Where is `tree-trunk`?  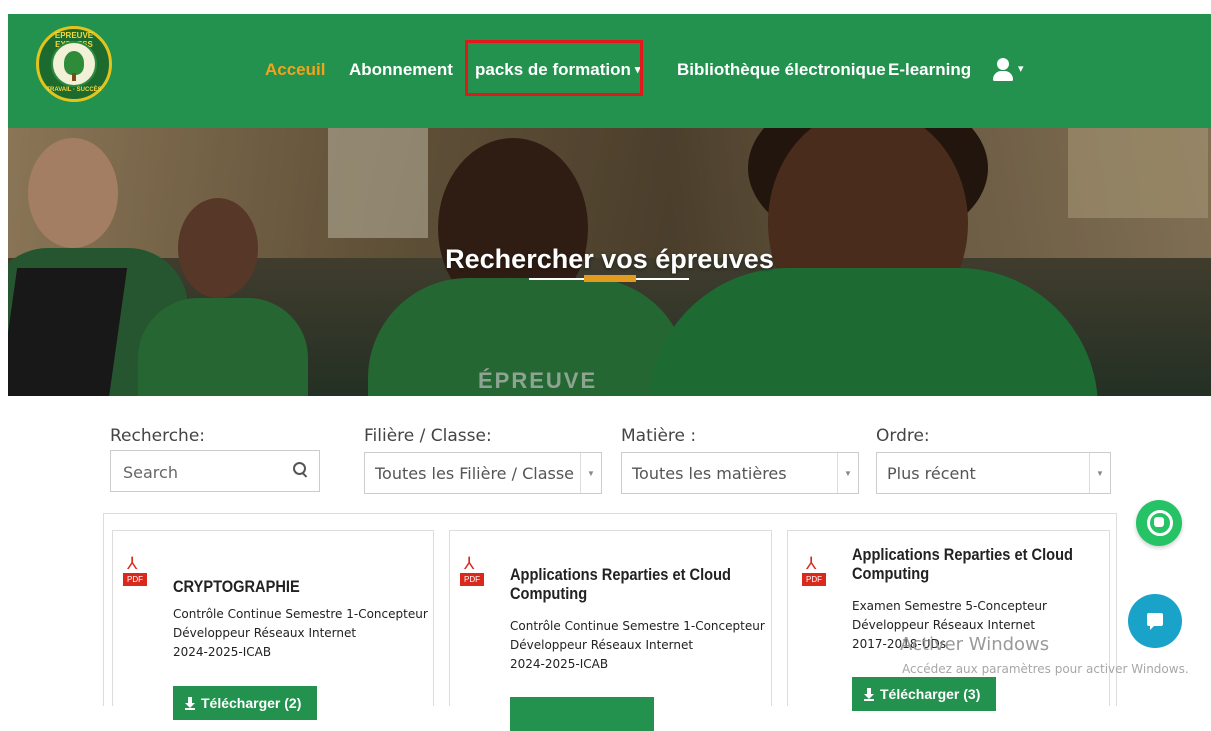 tree-trunk is located at coordinates (74, 77).